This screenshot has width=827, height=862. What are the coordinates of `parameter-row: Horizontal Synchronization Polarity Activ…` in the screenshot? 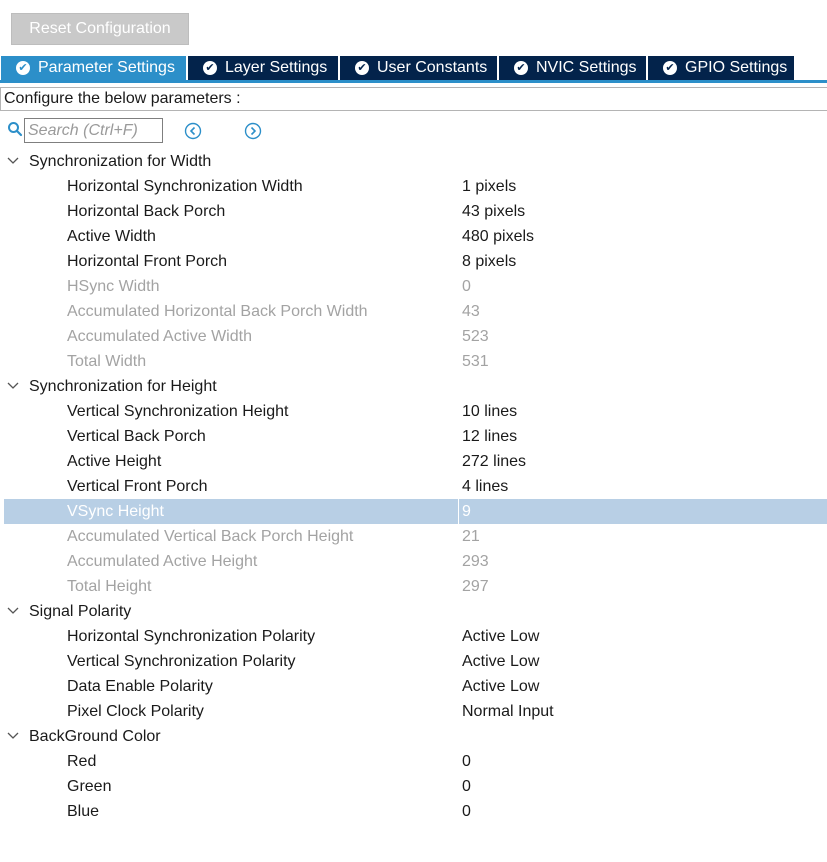 It's located at (413, 636).